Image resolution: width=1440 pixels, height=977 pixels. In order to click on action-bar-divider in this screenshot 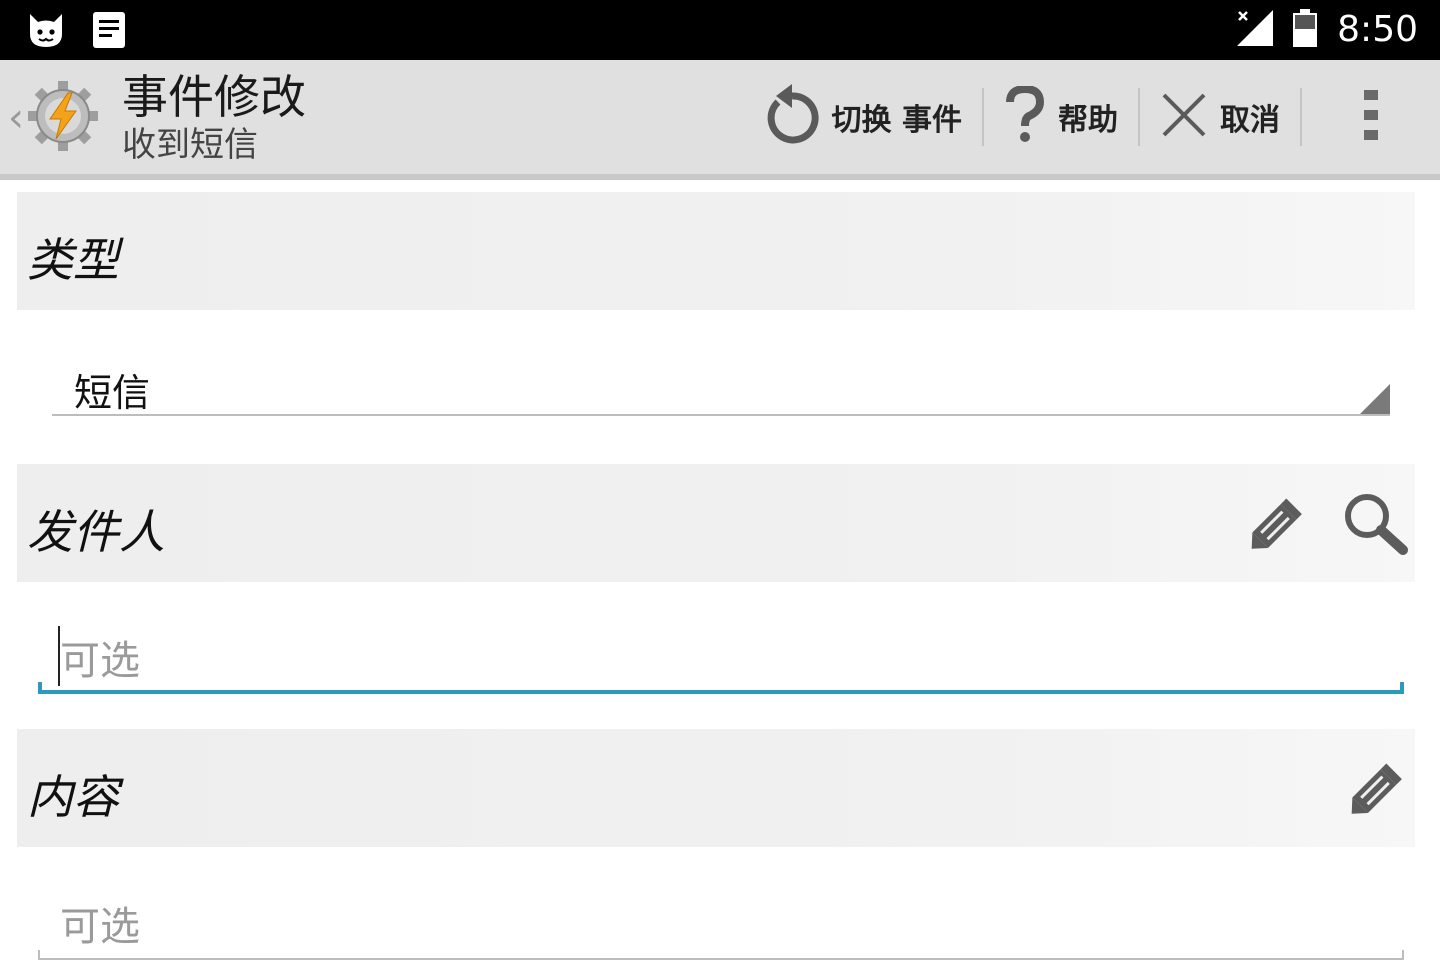, I will do `click(720, 177)`.